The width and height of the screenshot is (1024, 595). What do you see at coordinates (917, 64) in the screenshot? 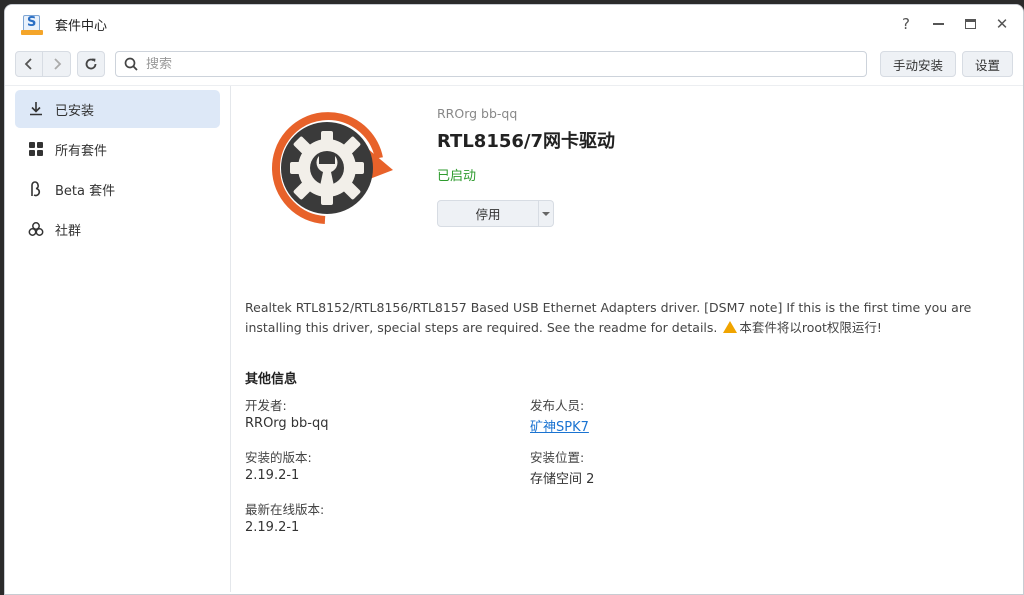
I see `manual-install-button: 手动安装` at bounding box center [917, 64].